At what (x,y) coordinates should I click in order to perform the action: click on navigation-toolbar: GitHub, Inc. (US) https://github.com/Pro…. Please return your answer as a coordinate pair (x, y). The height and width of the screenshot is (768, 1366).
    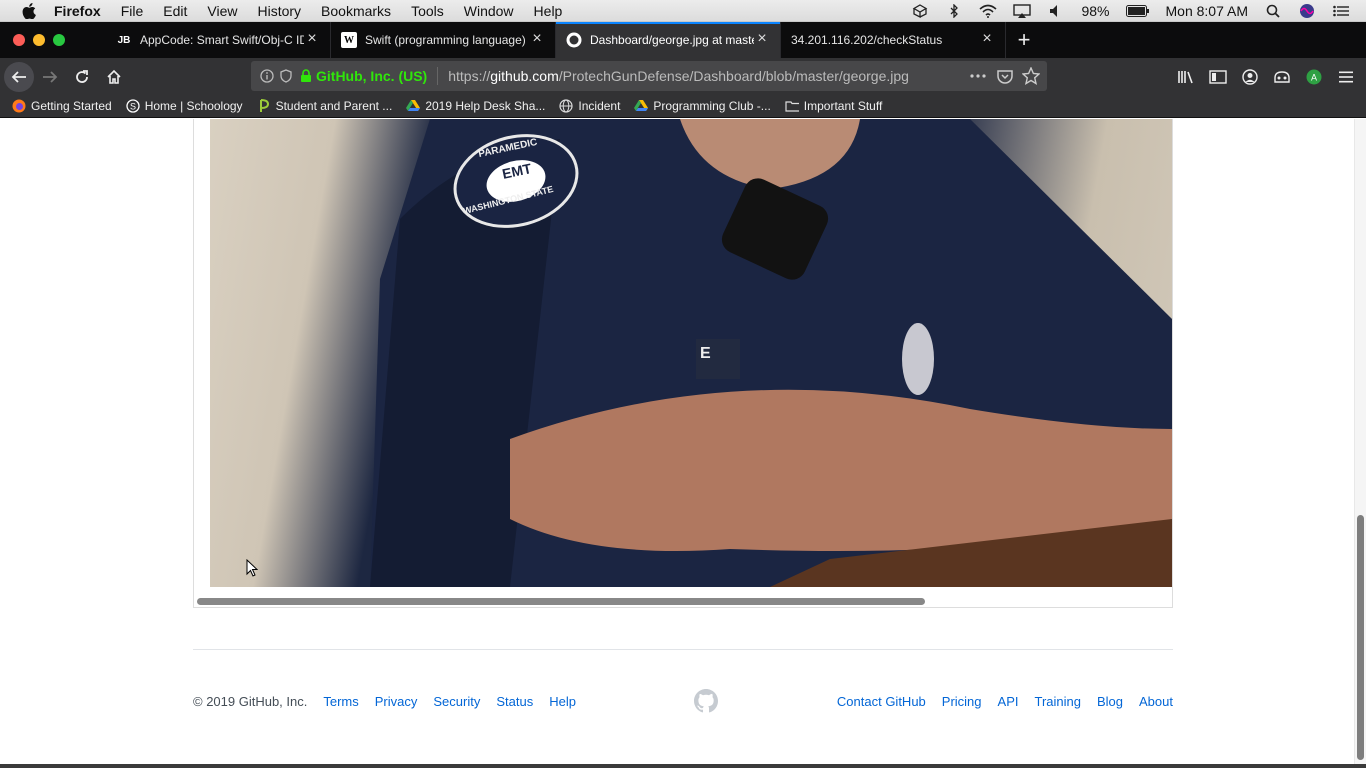
    Looking at the image, I should click on (683, 76).